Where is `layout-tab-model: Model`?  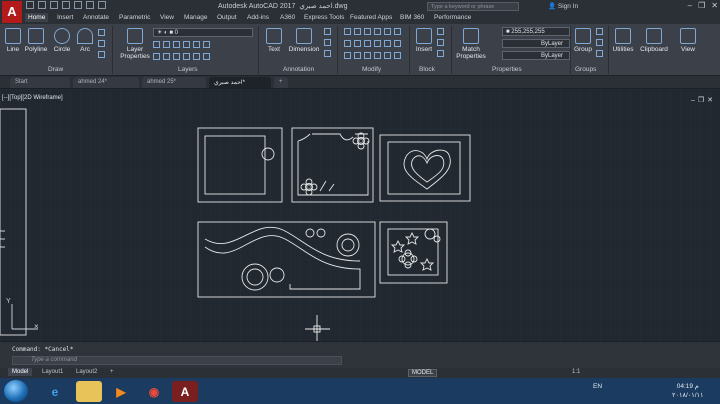 layout-tab-model: Model is located at coordinates (20, 372).